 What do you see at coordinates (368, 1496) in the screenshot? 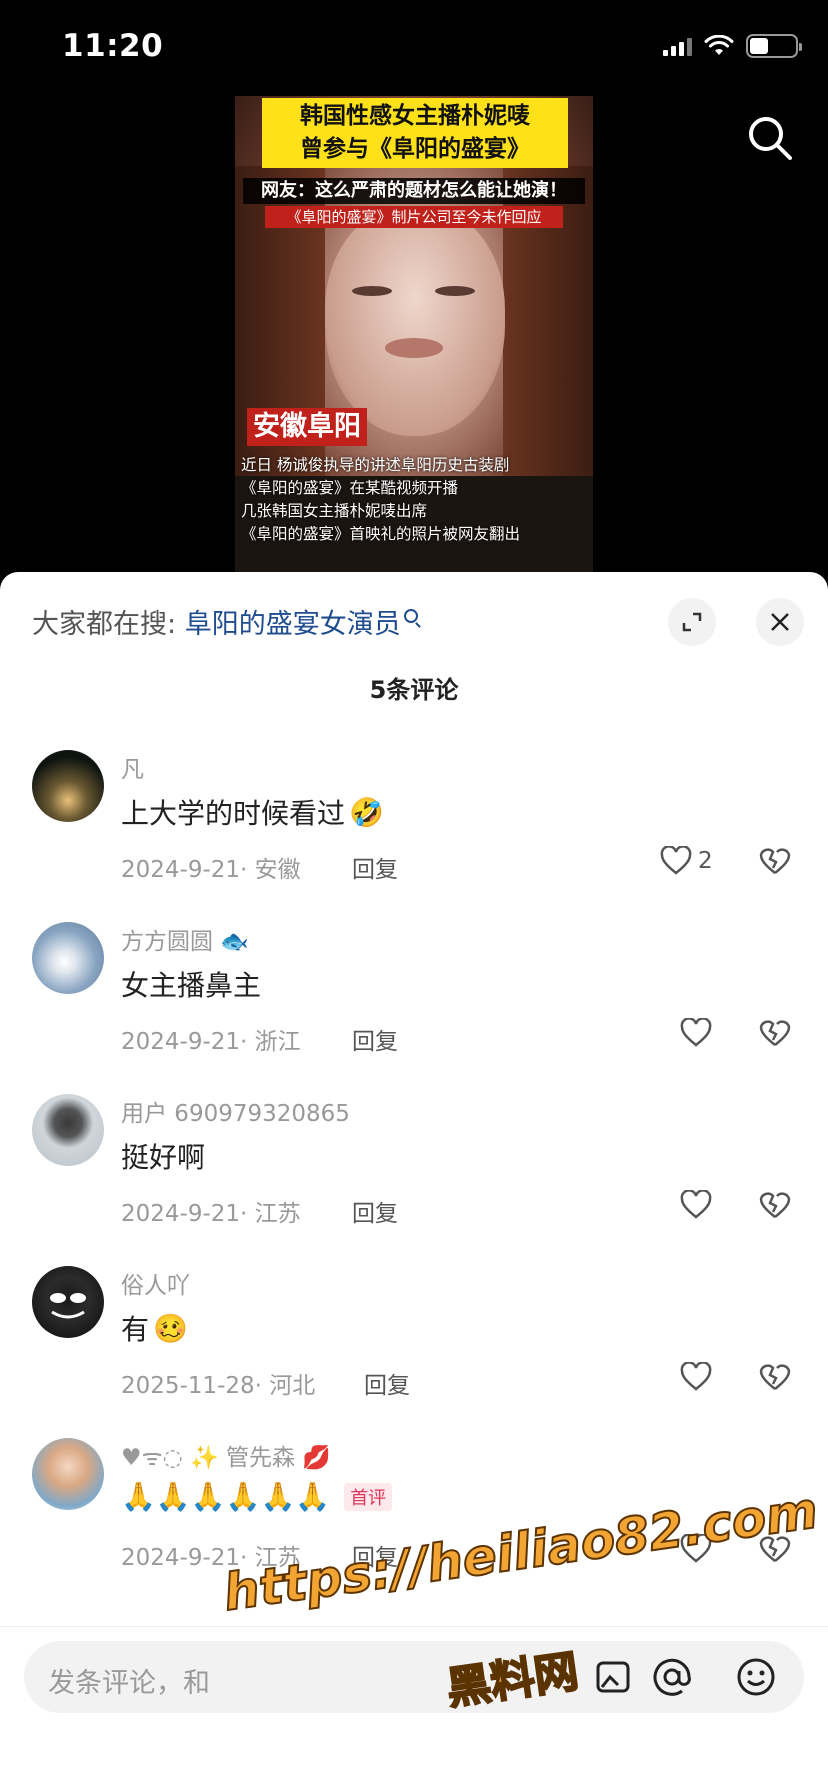
I see `first-comment-badge: 首评` at bounding box center [368, 1496].